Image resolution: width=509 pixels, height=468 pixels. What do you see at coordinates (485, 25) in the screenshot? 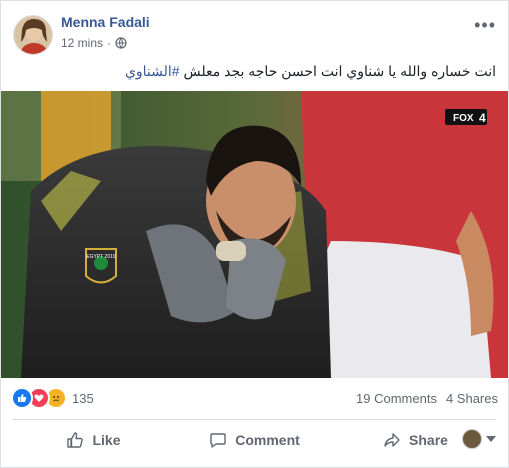
I see `more-options-icon: •••` at bounding box center [485, 25].